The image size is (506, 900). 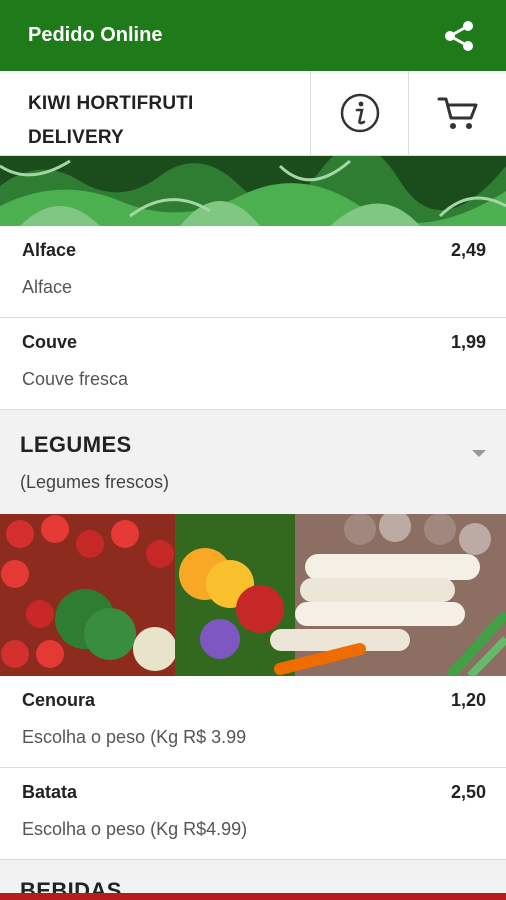 What do you see at coordinates (253, 896) in the screenshot?
I see `bottom-bar` at bounding box center [253, 896].